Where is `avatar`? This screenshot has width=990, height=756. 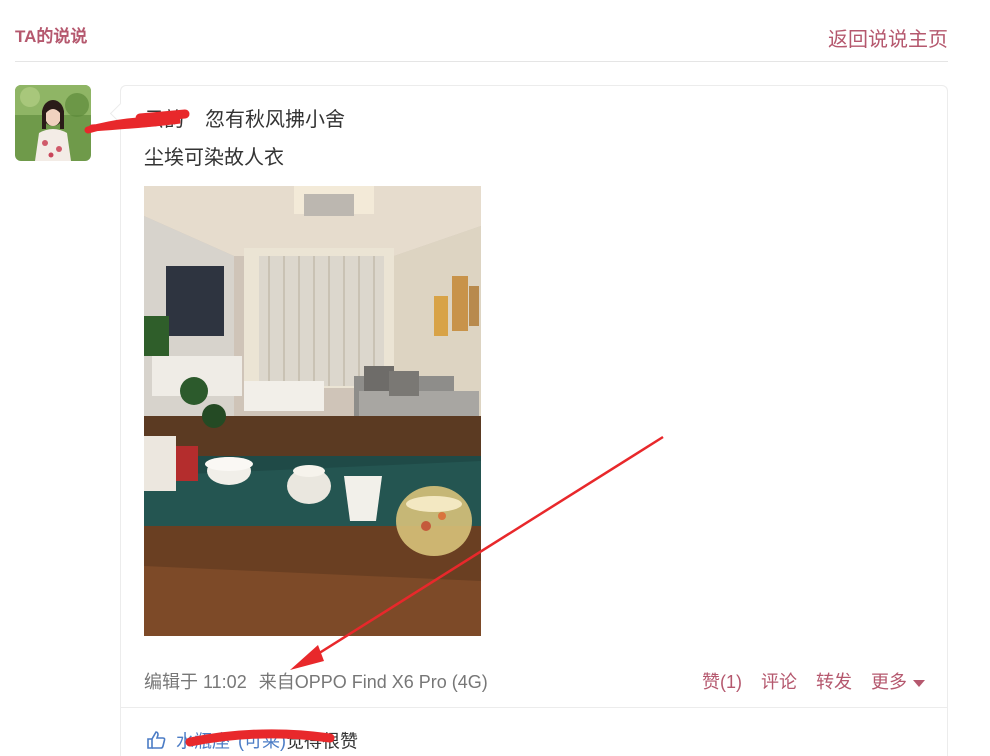
avatar is located at coordinates (53, 123).